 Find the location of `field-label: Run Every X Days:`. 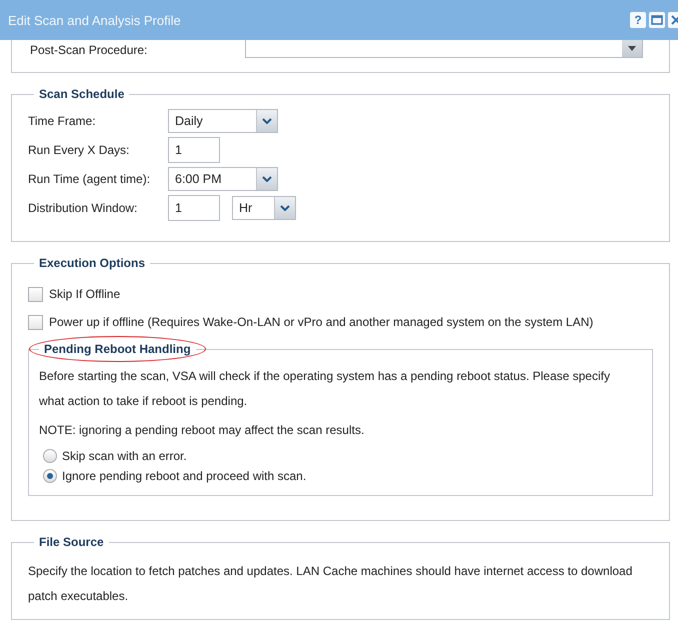

field-label: Run Every X Days: is located at coordinates (79, 150).